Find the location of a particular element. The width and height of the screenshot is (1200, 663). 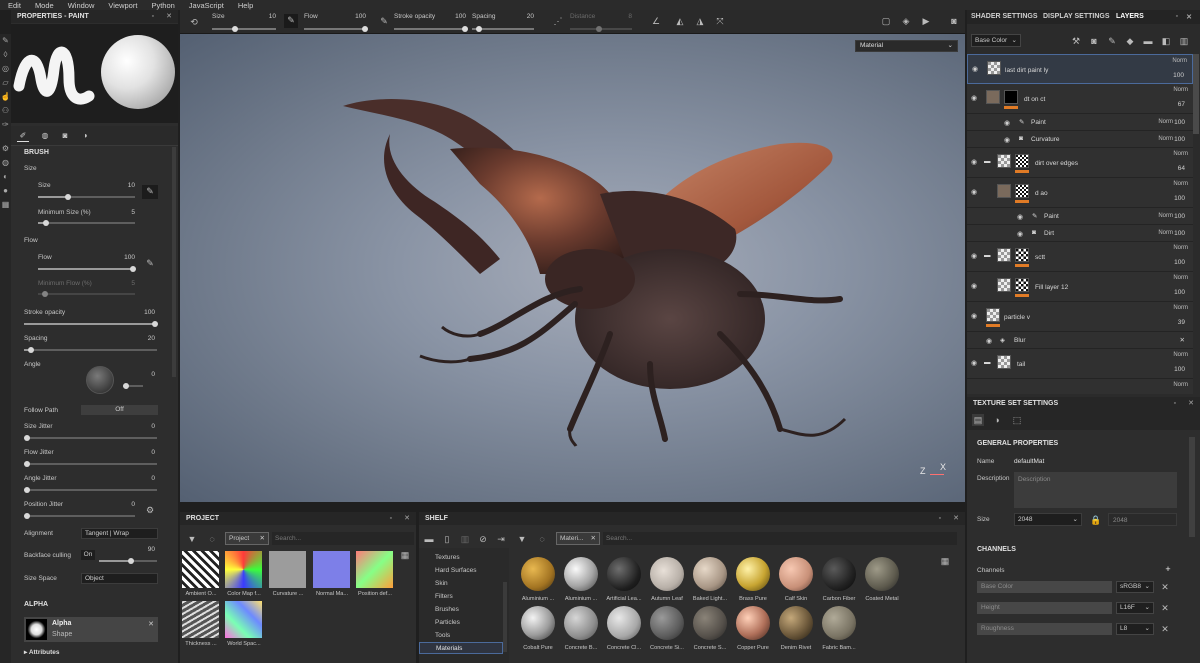

toolbar-stroke-slider is located at coordinates (431, 29).